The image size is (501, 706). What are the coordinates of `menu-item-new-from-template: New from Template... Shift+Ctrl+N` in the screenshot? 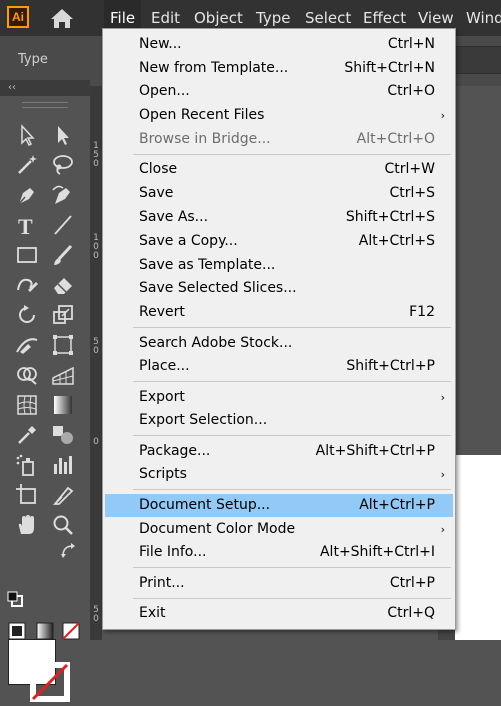 It's located at (279, 68).